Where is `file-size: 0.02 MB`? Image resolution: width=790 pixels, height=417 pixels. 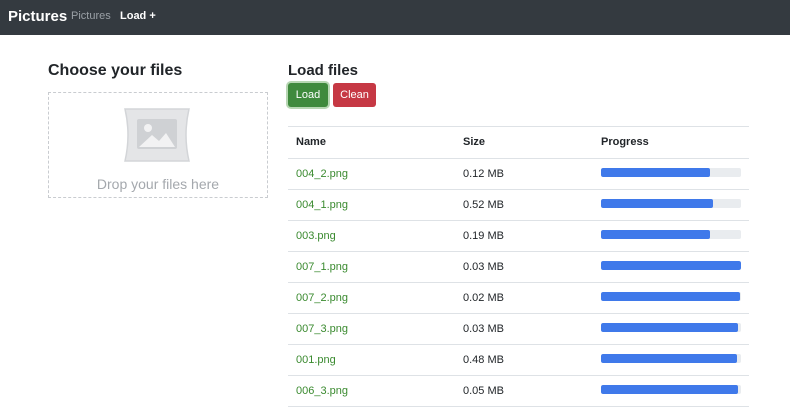 file-size: 0.02 MB is located at coordinates (483, 298).